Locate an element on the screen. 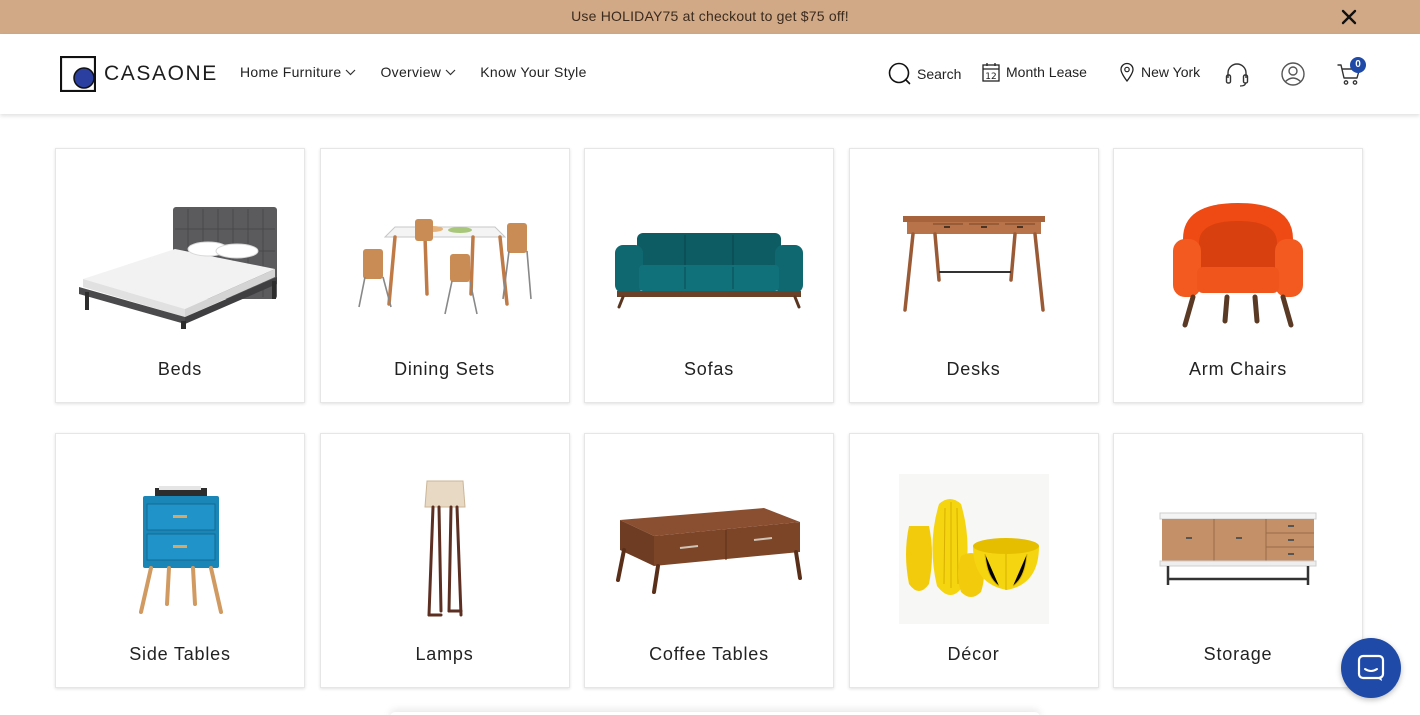 The image size is (1420, 715). category-label: Lamps is located at coordinates (444, 654).